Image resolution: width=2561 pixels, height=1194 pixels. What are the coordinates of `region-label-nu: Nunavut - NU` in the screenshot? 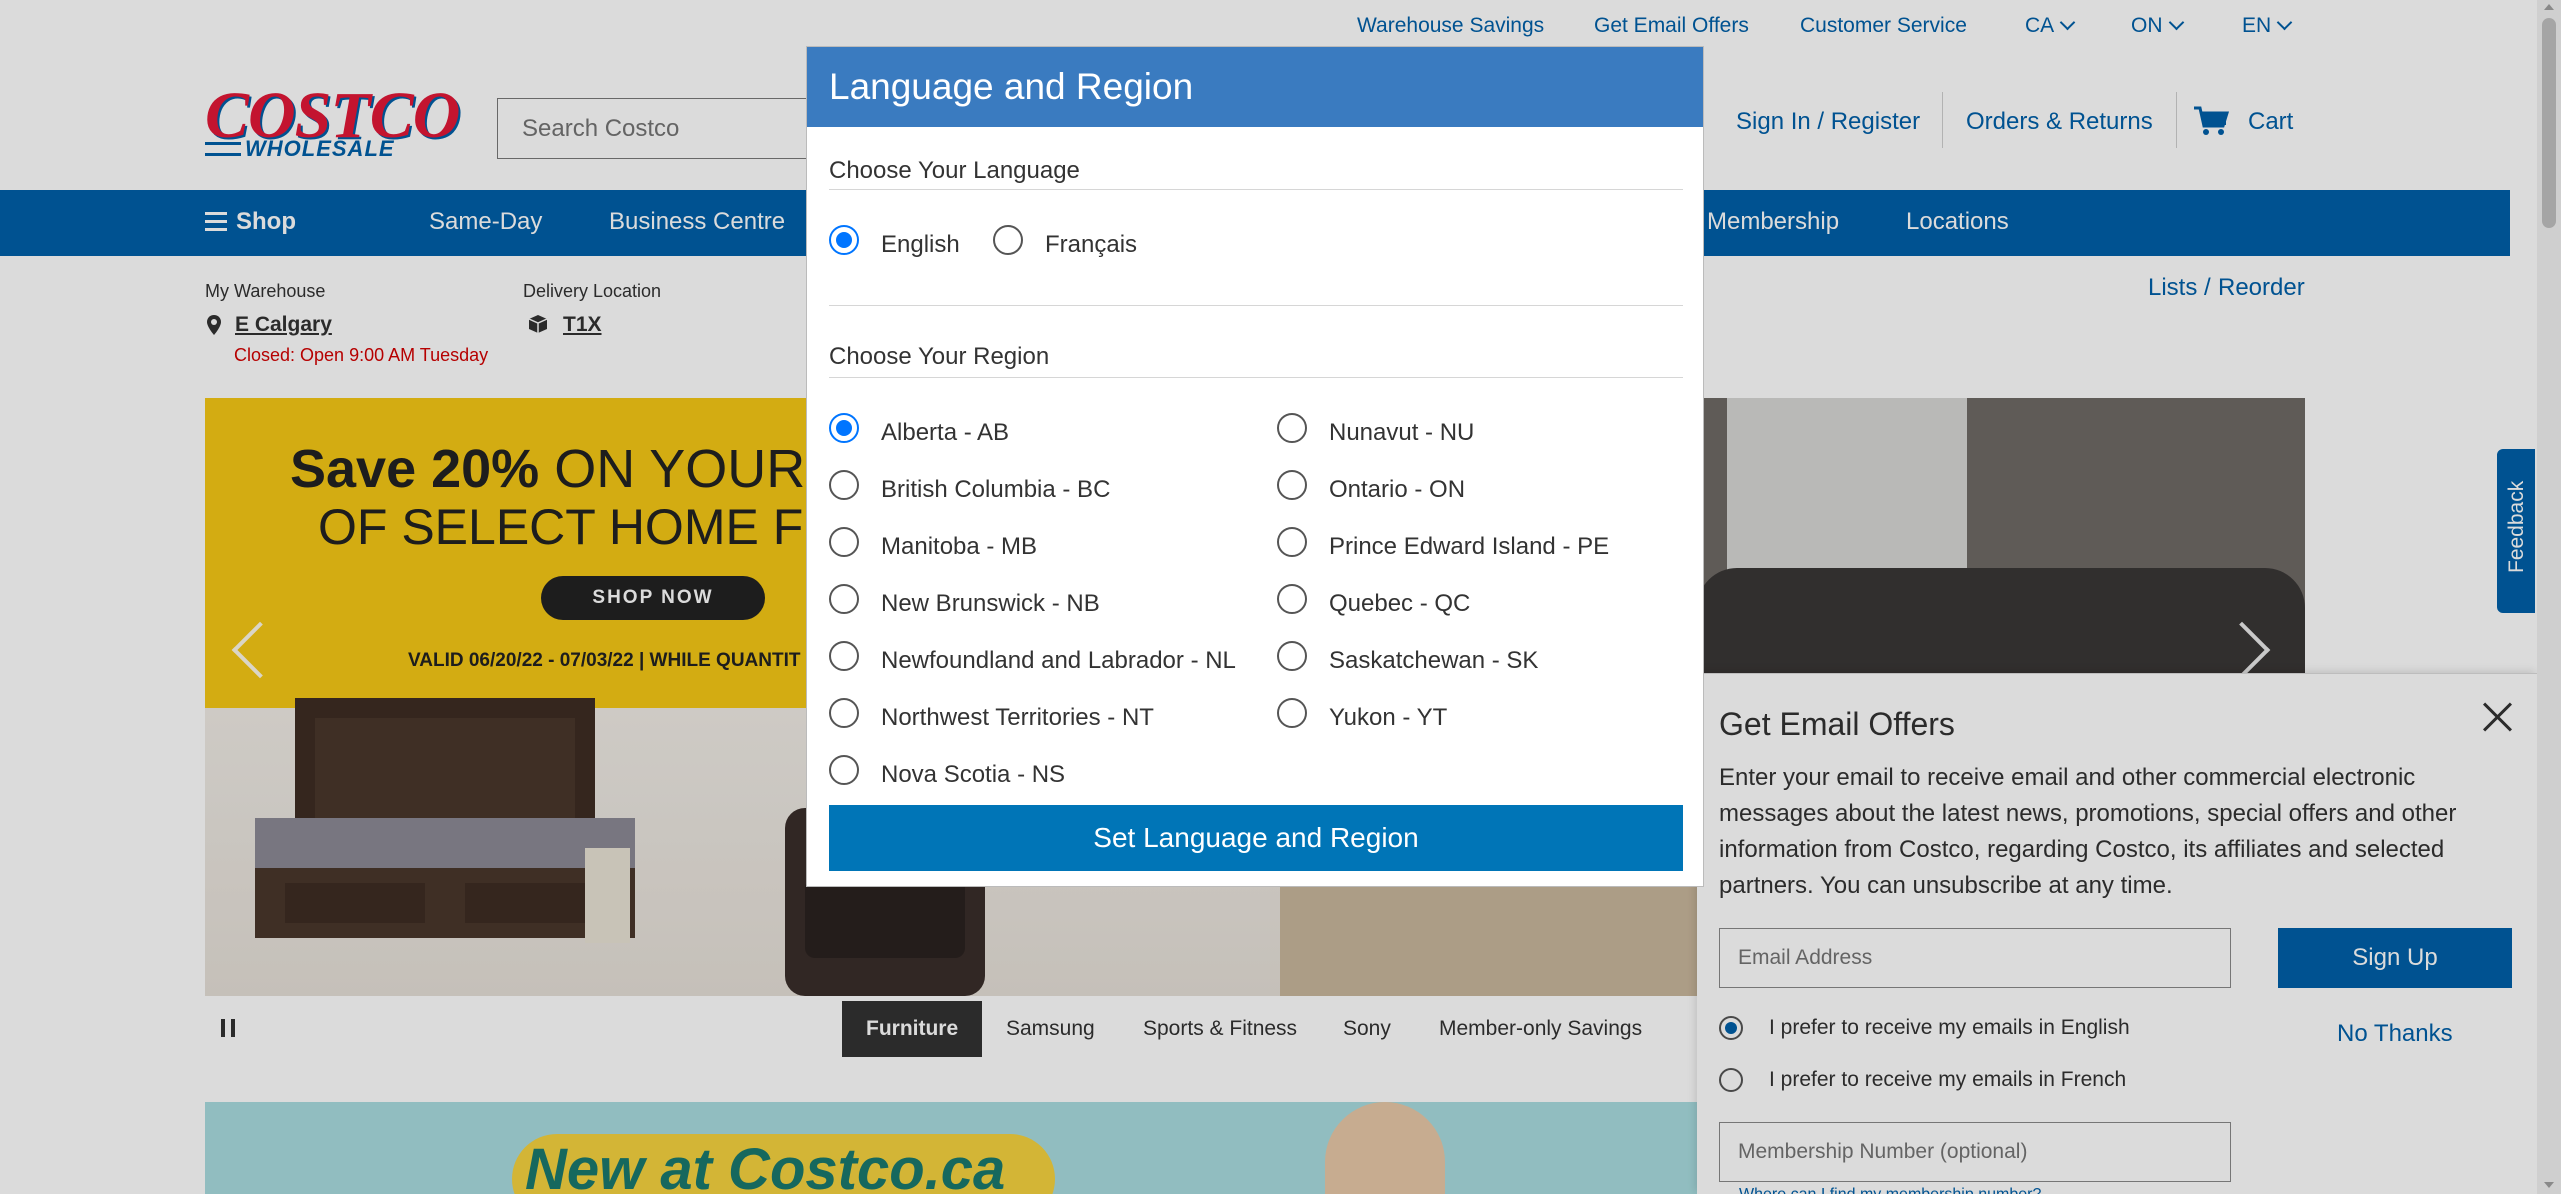 It's located at (1402, 432).